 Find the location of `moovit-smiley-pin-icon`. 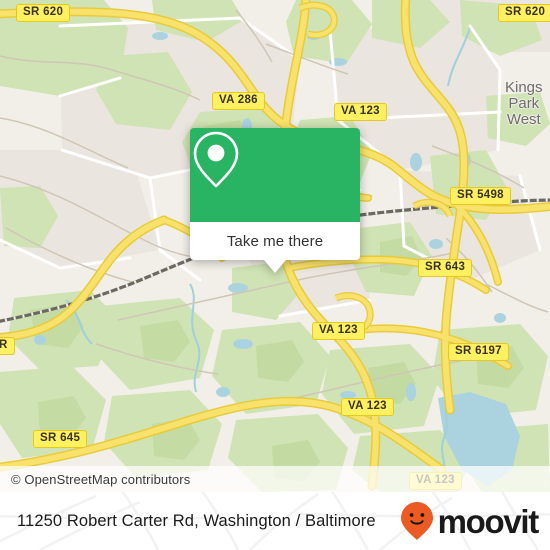

moovit-smiley-pin-icon is located at coordinates (416, 521).